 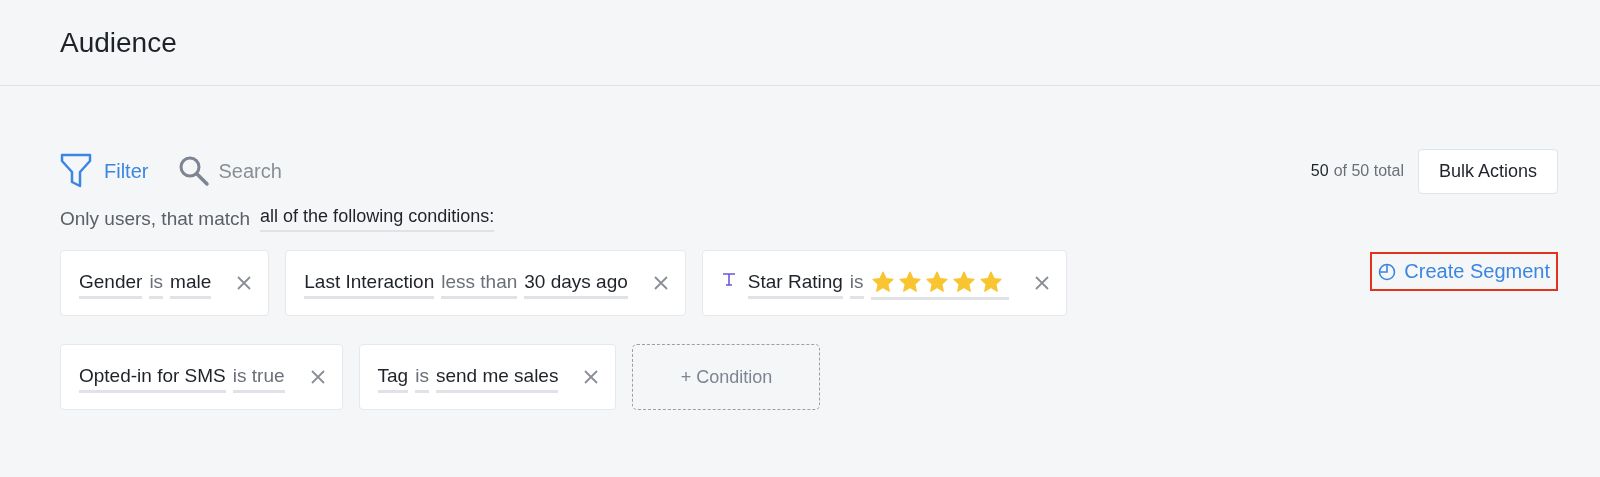 What do you see at coordinates (479, 283) in the screenshot?
I see `condition-operator: less than` at bounding box center [479, 283].